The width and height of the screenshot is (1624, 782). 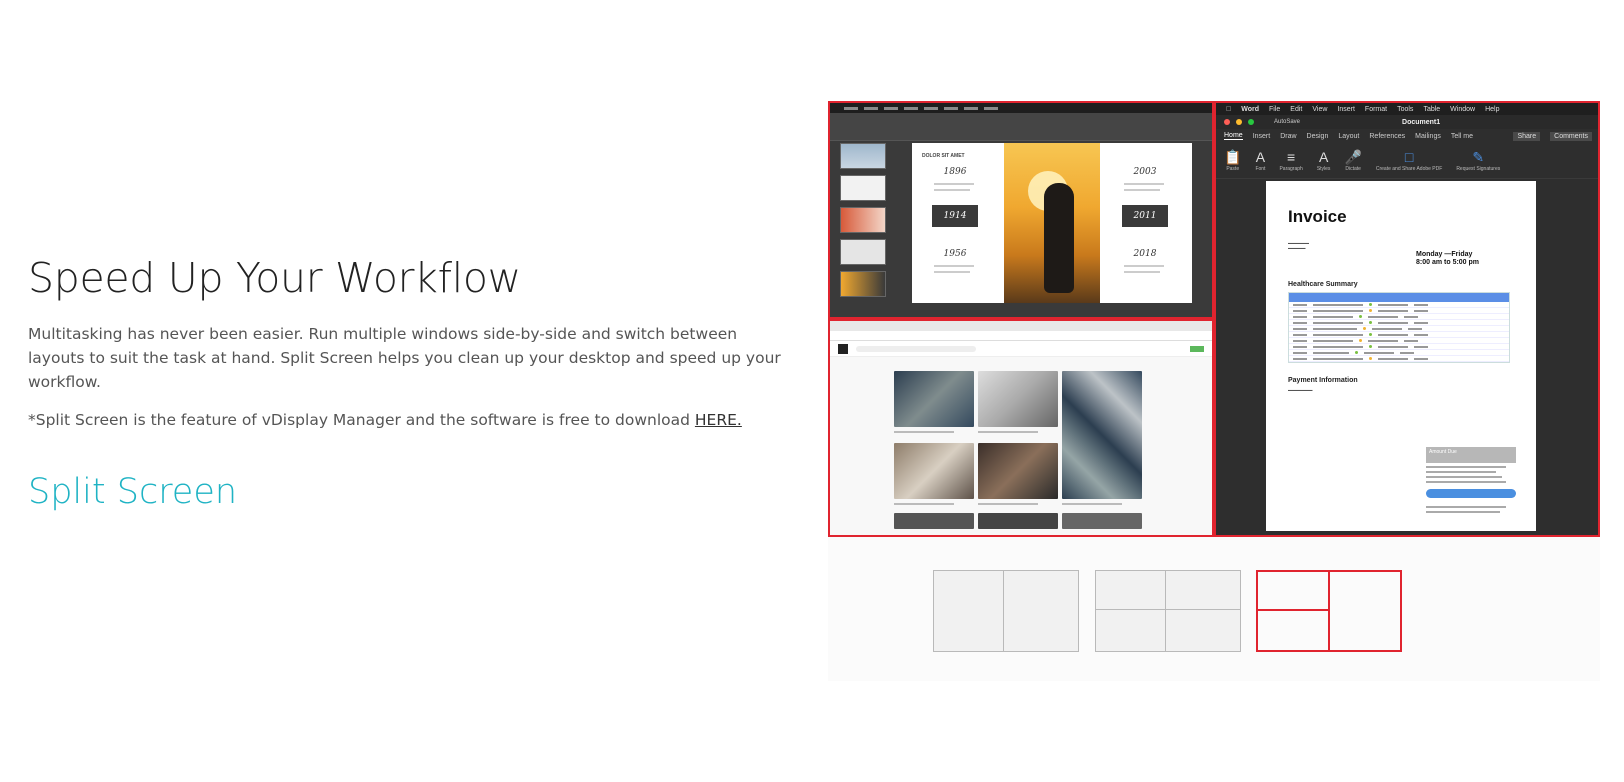 What do you see at coordinates (1448, 258) in the screenshot?
I see `office-hours: Monday —Friday 8:00 am to 5:00 pm` at bounding box center [1448, 258].